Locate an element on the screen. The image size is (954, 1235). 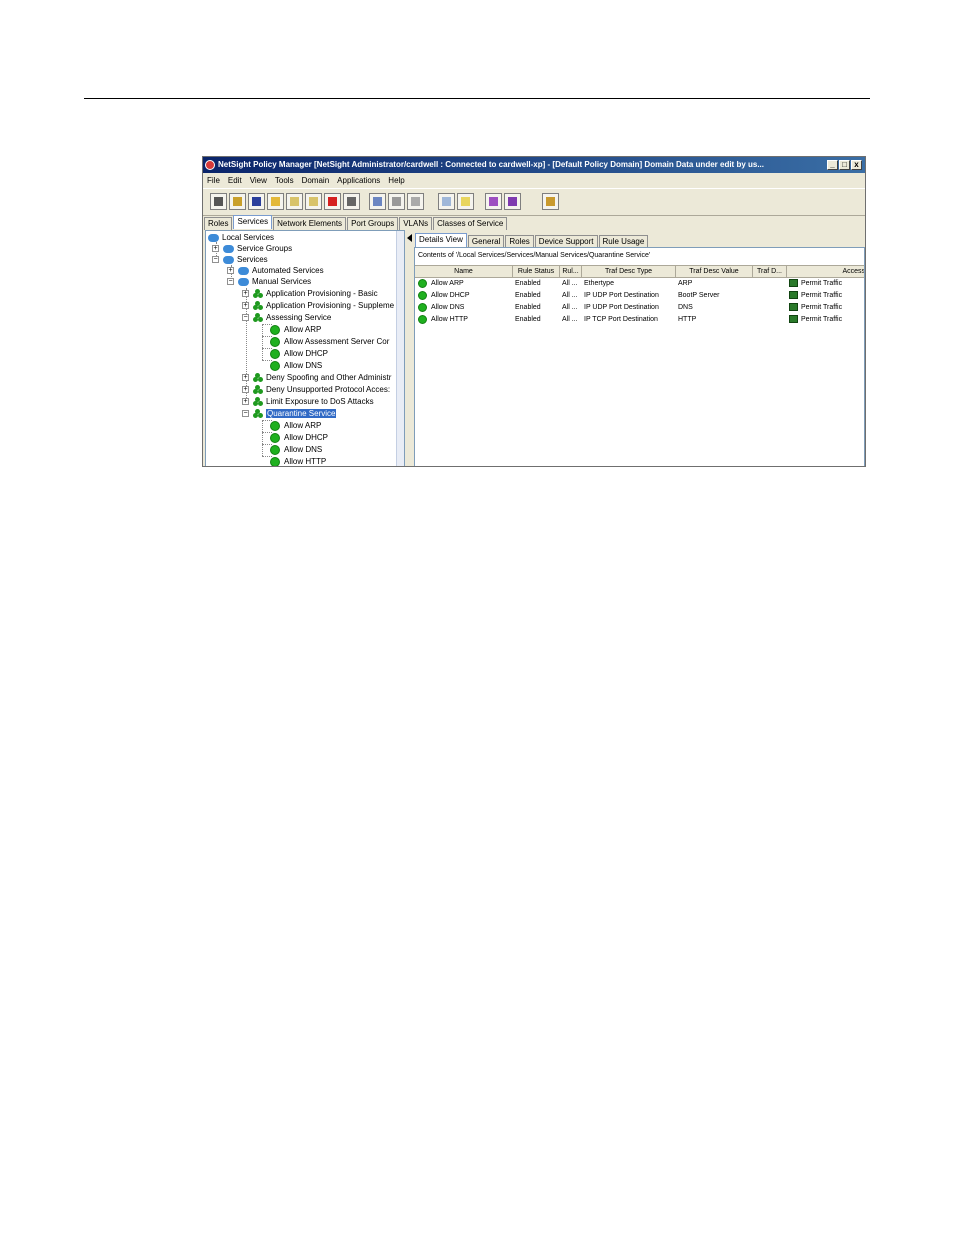
tree-item-label: Automated Services is located at coordinates (288, 270).